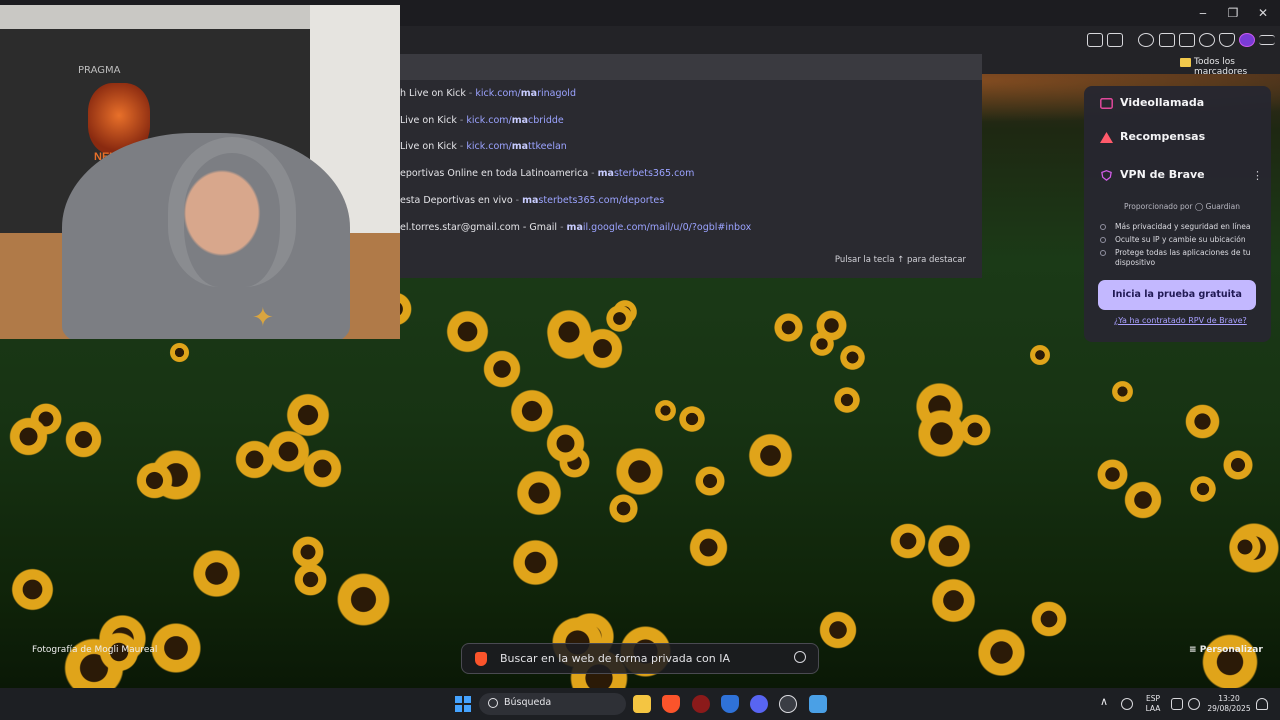  I want to click on address-bar-input, so click(691, 67).